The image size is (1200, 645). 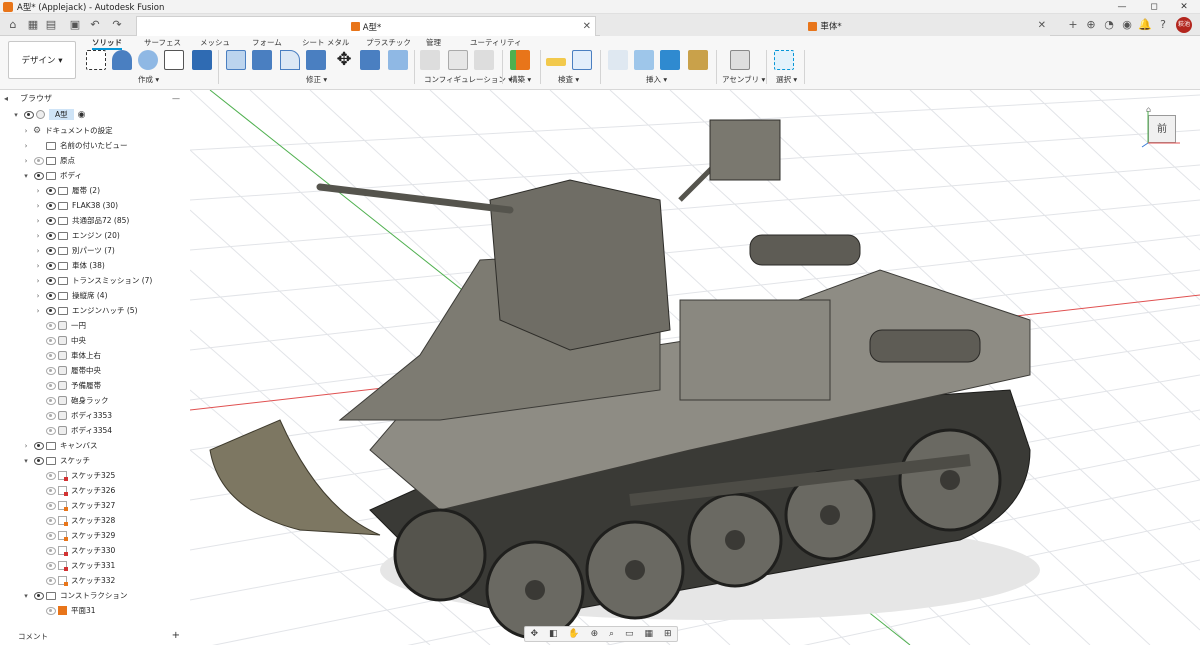 What do you see at coordinates (595, 634) in the screenshot?
I see `zoom-icon: ⊕` at bounding box center [595, 634].